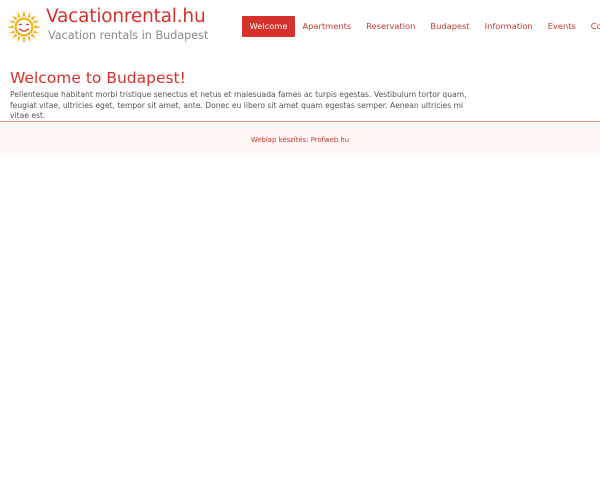  What do you see at coordinates (508, 26) in the screenshot?
I see `nav-item-information: Information` at bounding box center [508, 26].